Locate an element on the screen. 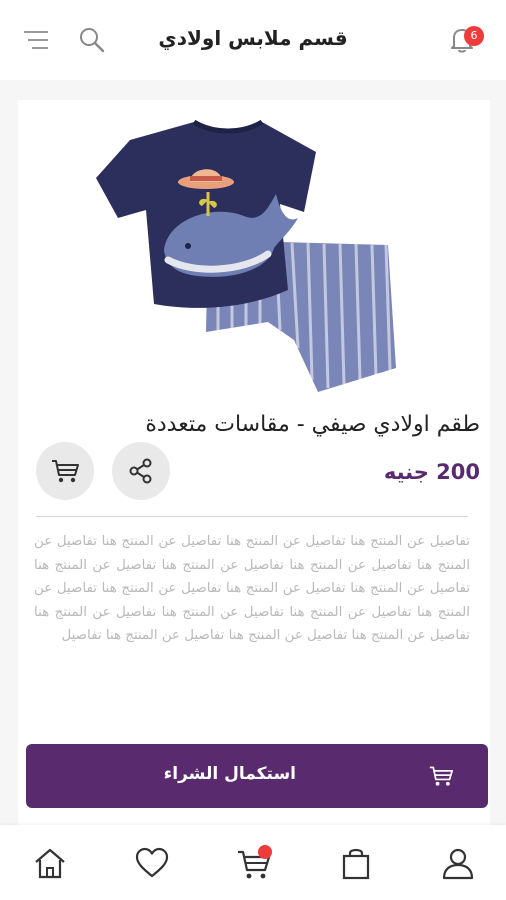 This screenshot has width=506, height=900. checkout-button: استكمال الشراء is located at coordinates (257, 776).